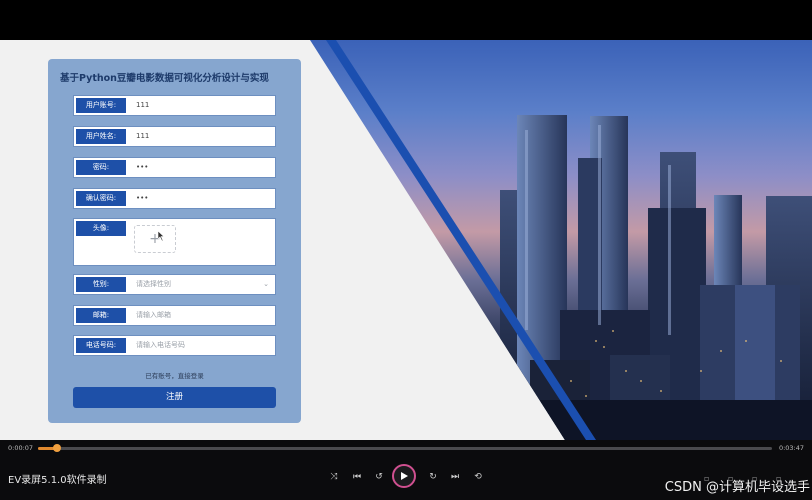 The height and width of the screenshot is (500, 812). I want to click on play-button, so click(404, 476).